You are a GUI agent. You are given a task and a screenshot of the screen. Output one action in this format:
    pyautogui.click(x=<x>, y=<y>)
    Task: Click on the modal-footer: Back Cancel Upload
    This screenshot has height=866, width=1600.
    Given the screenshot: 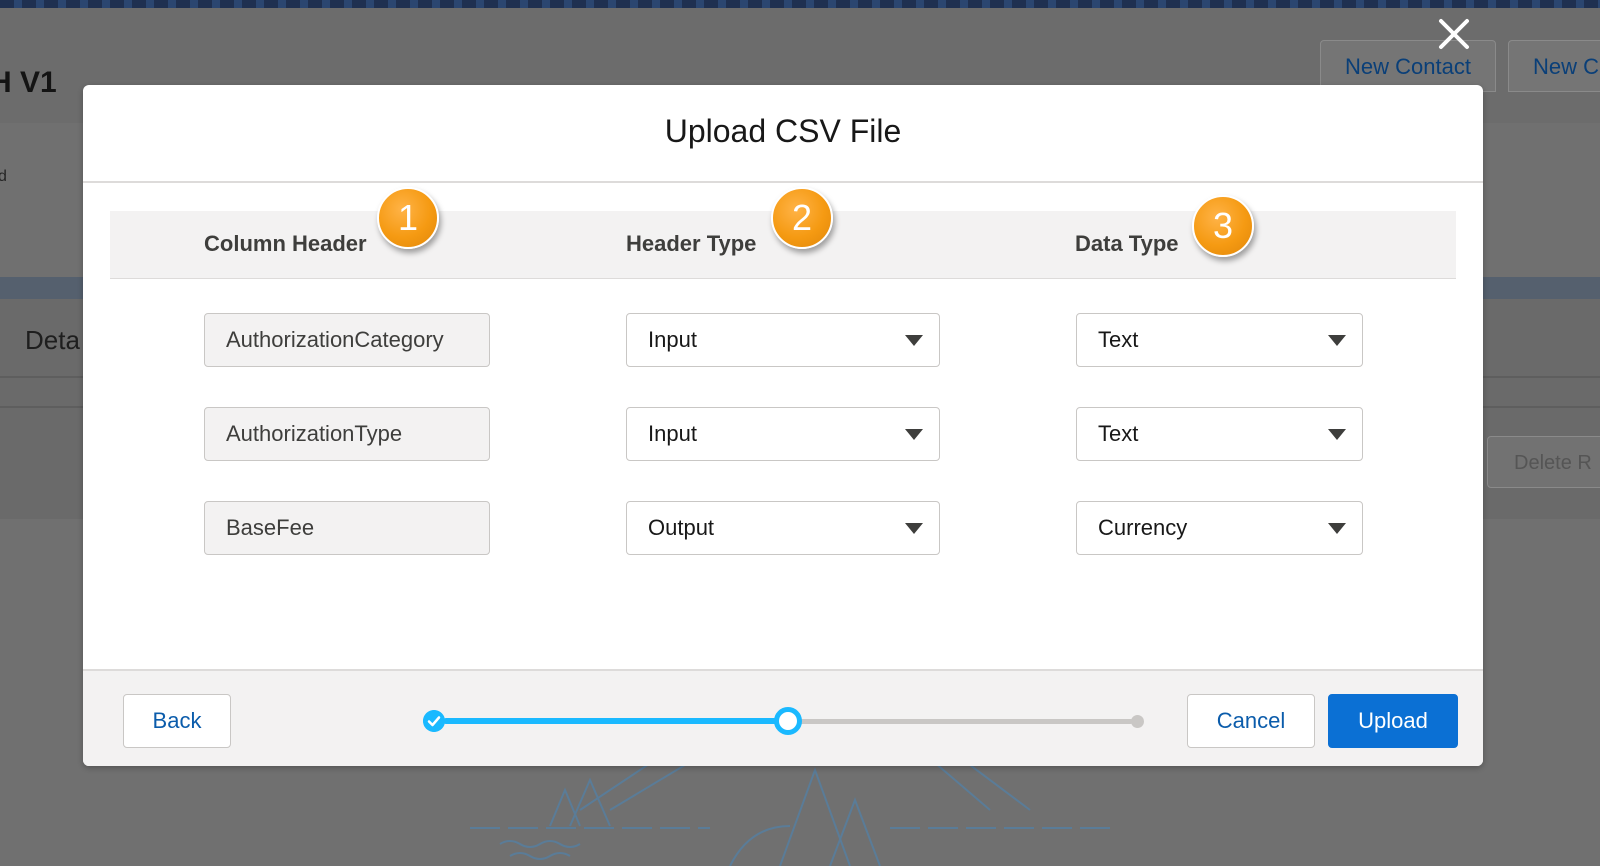 What is the action you would take?
    pyautogui.click(x=783, y=717)
    